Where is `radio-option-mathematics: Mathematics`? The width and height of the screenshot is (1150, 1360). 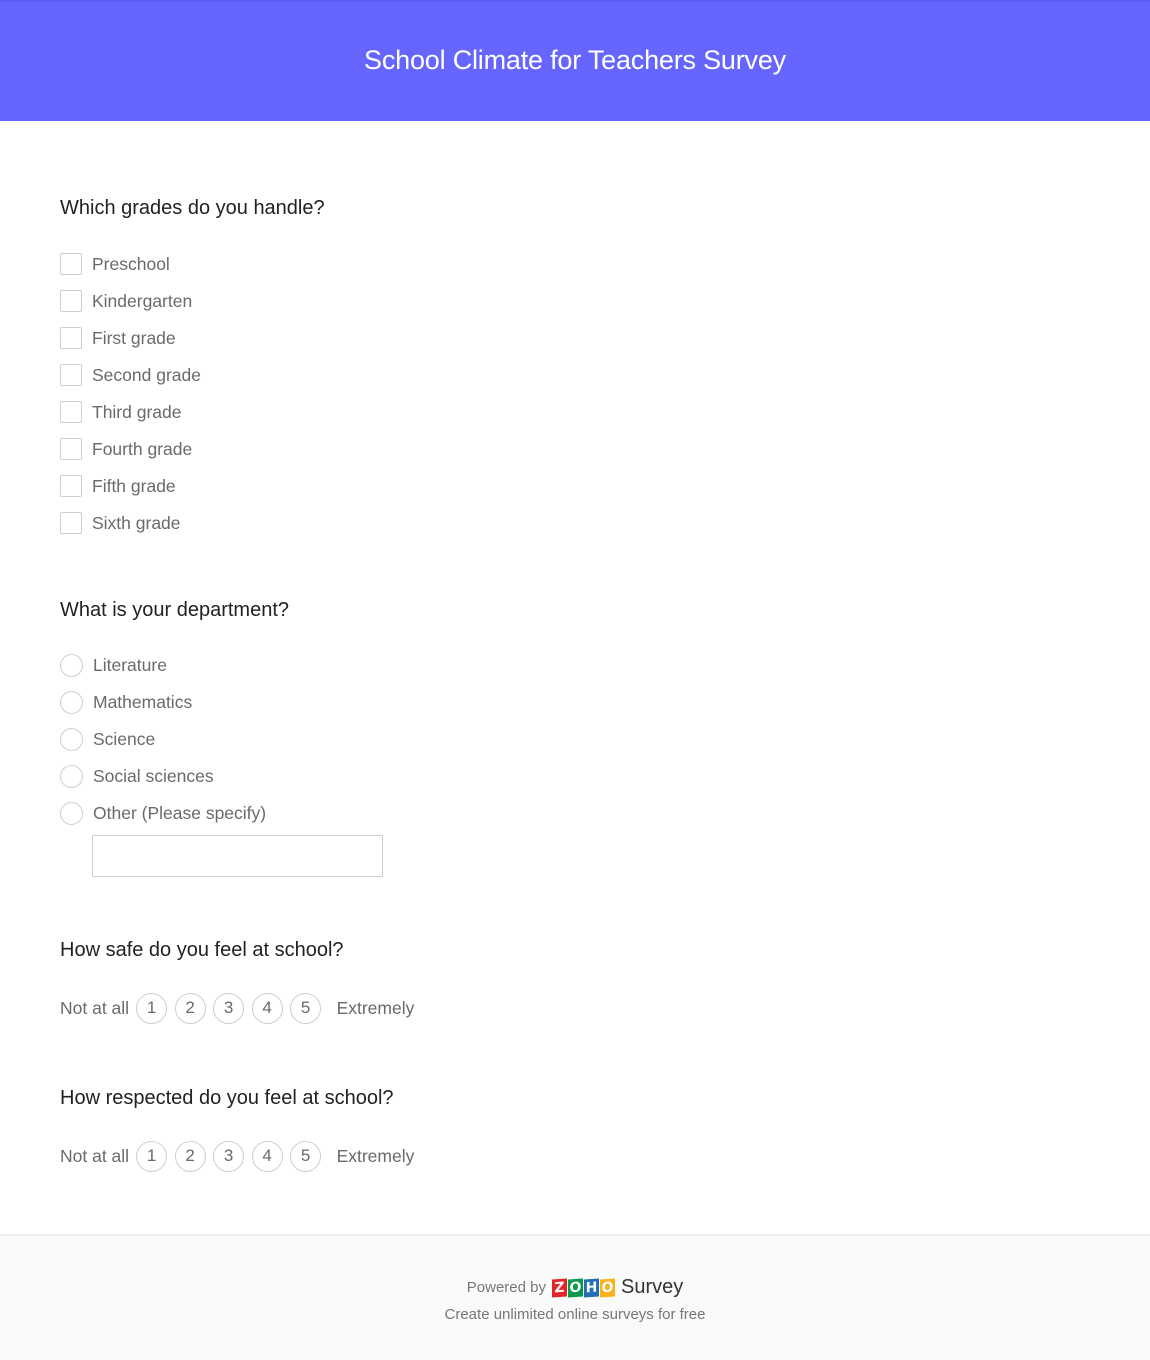
radio-option-mathematics: Mathematics is located at coordinates (126, 702).